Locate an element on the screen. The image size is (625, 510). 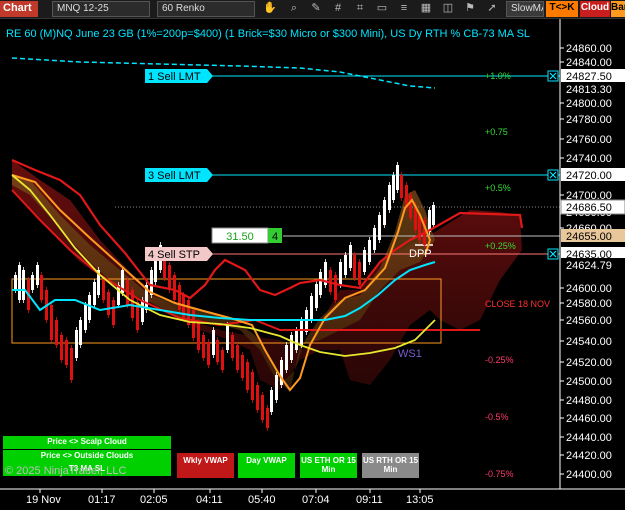
scalp-cloud-button: Price <> Scalp Cloud is located at coordinates (87, 442).